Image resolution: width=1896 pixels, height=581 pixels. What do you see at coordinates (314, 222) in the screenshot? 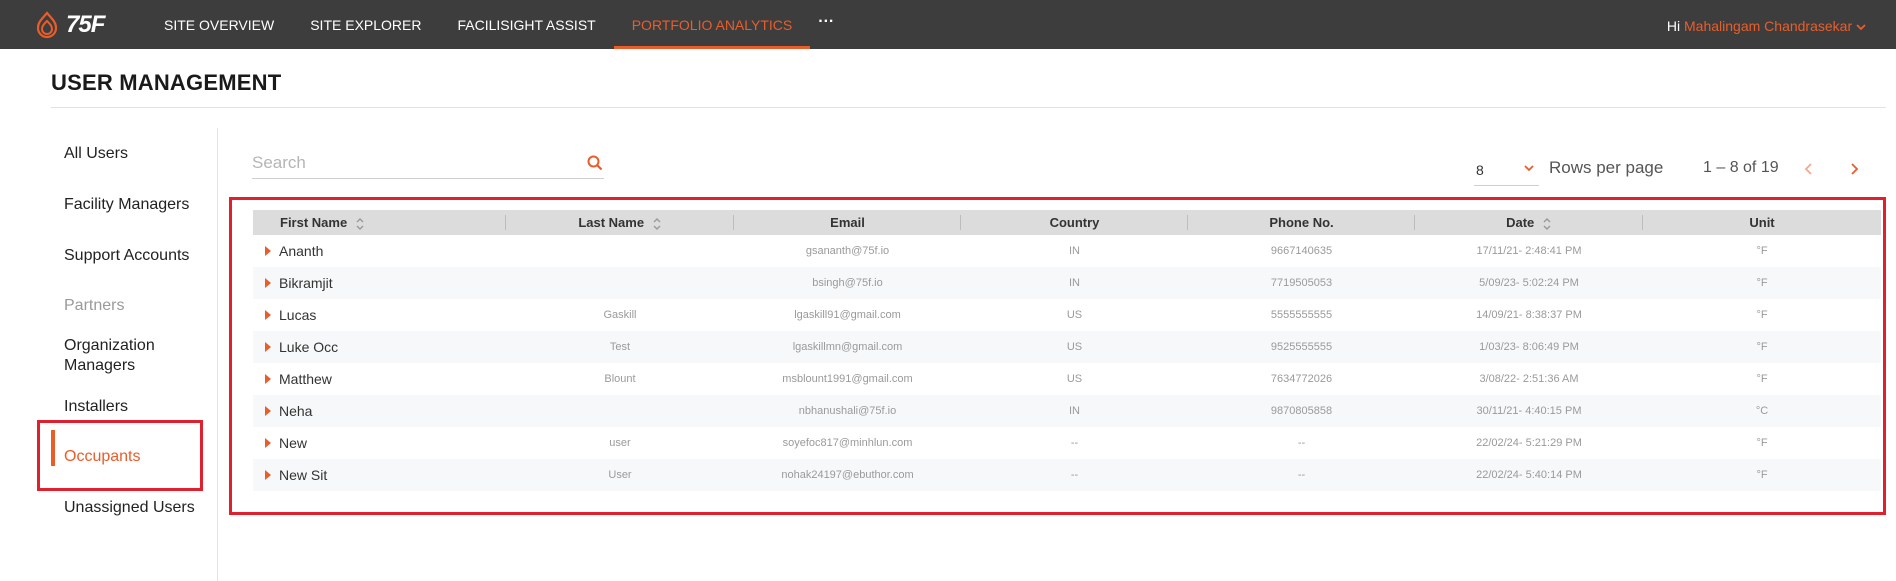
I see `column-header-label: First Name` at bounding box center [314, 222].